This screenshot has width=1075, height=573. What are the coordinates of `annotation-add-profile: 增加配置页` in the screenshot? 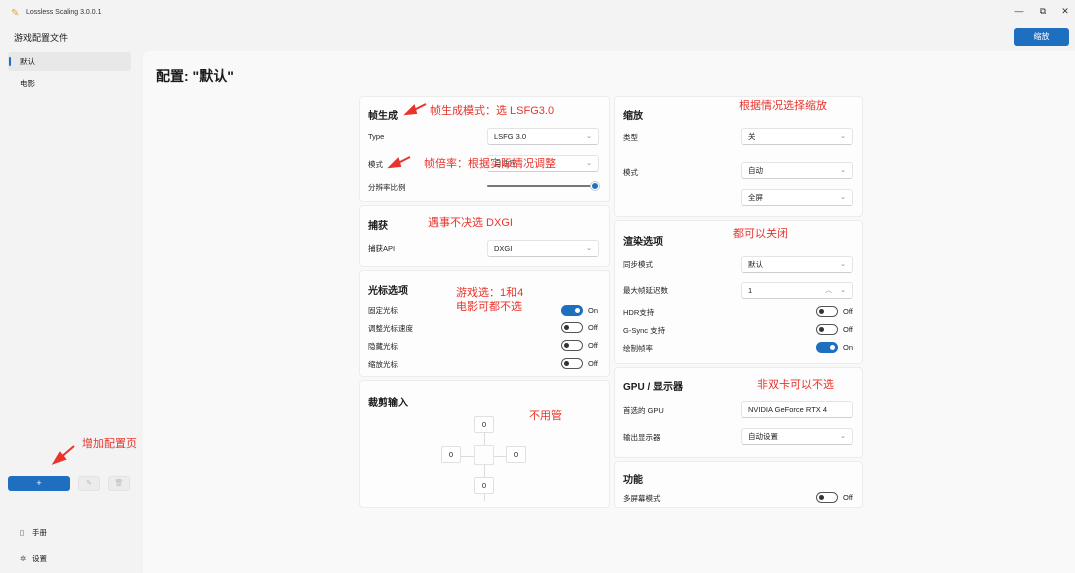 It's located at (109, 444).